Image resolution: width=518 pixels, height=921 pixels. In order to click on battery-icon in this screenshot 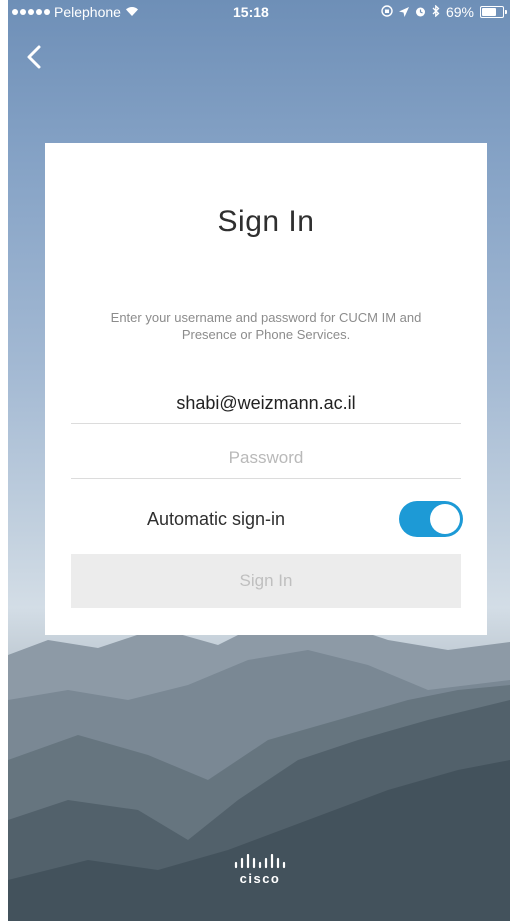, I will do `click(493, 12)`.